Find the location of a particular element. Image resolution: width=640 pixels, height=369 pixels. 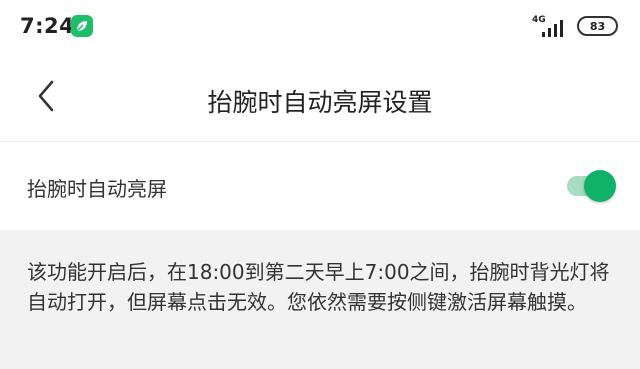

raise-to-wake-toggle is located at coordinates (592, 186).